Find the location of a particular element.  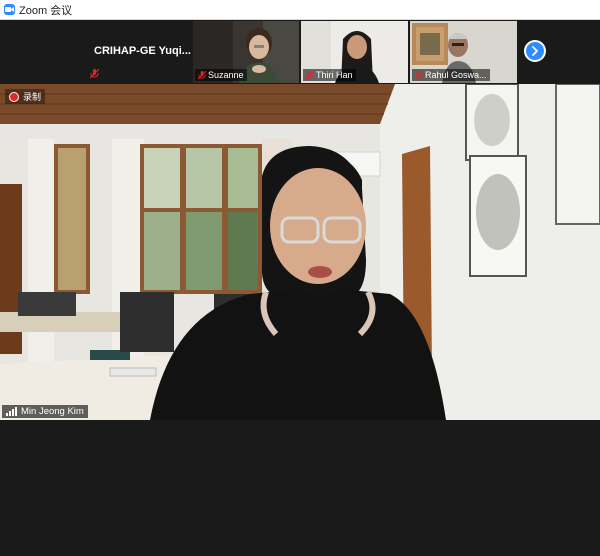

participant-label: Suzanne is located at coordinates (221, 75).